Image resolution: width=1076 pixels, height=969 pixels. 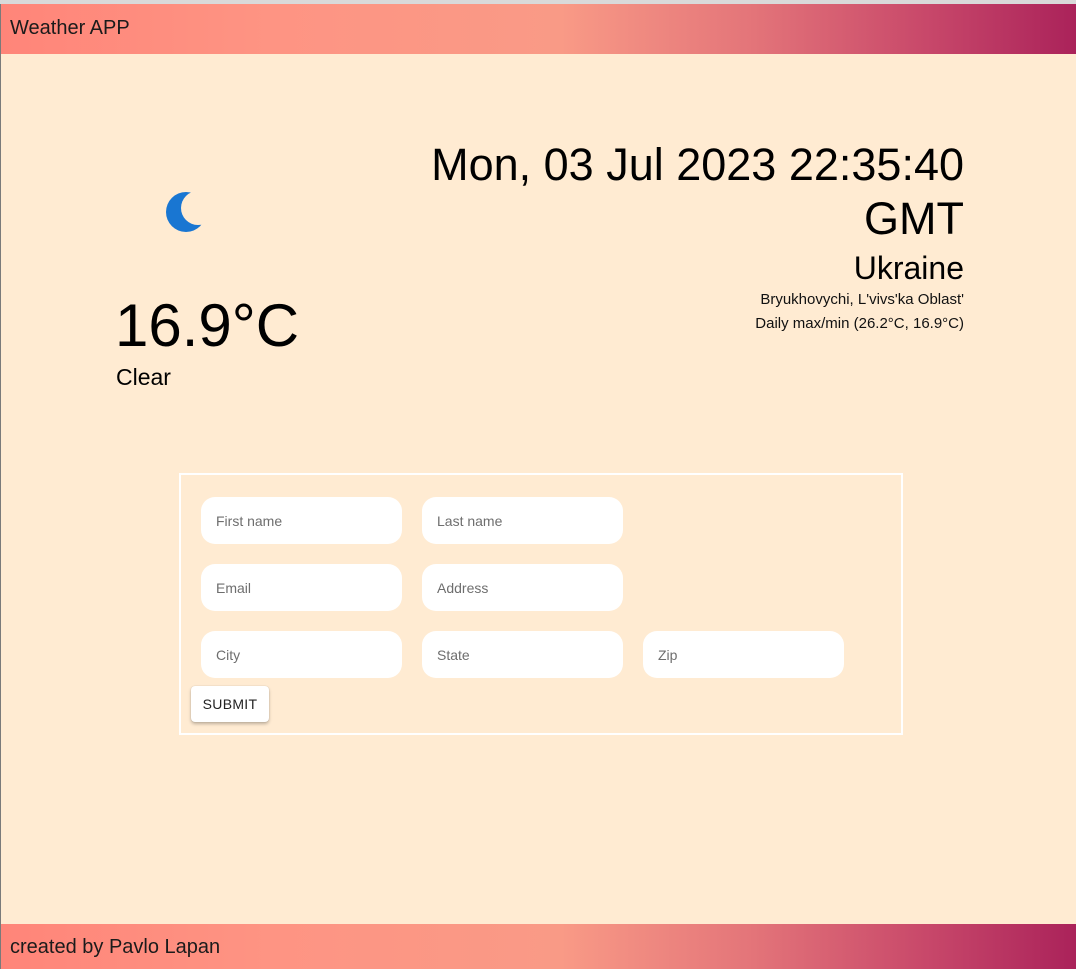 I want to click on locality: Bryukhovychi, L'vivs'ka Oblast', so click(x=862, y=299).